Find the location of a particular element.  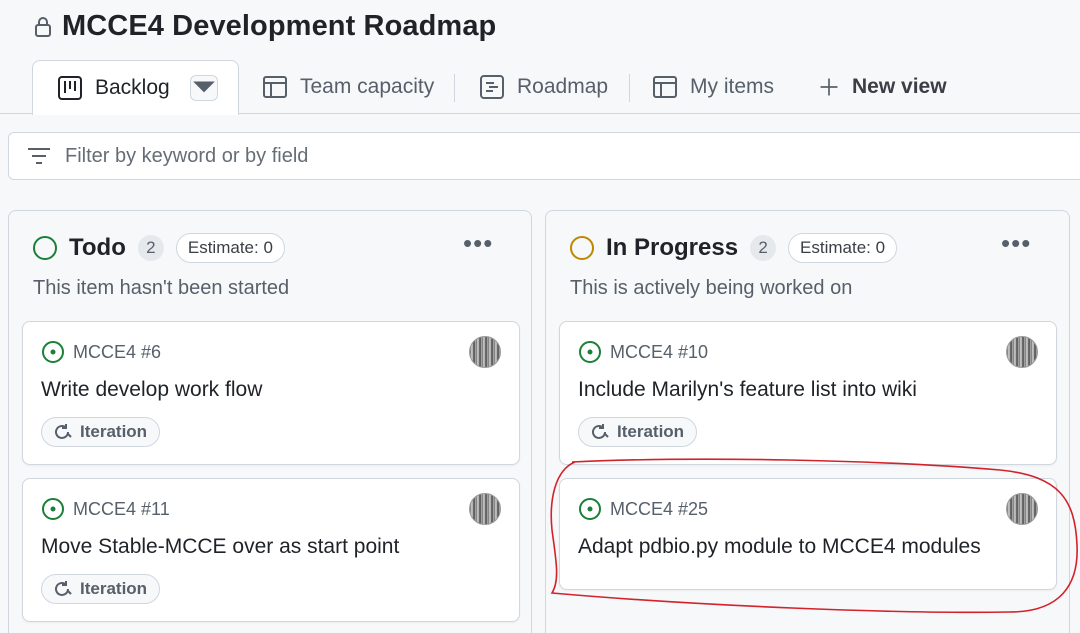

tab-label: My items is located at coordinates (732, 86).